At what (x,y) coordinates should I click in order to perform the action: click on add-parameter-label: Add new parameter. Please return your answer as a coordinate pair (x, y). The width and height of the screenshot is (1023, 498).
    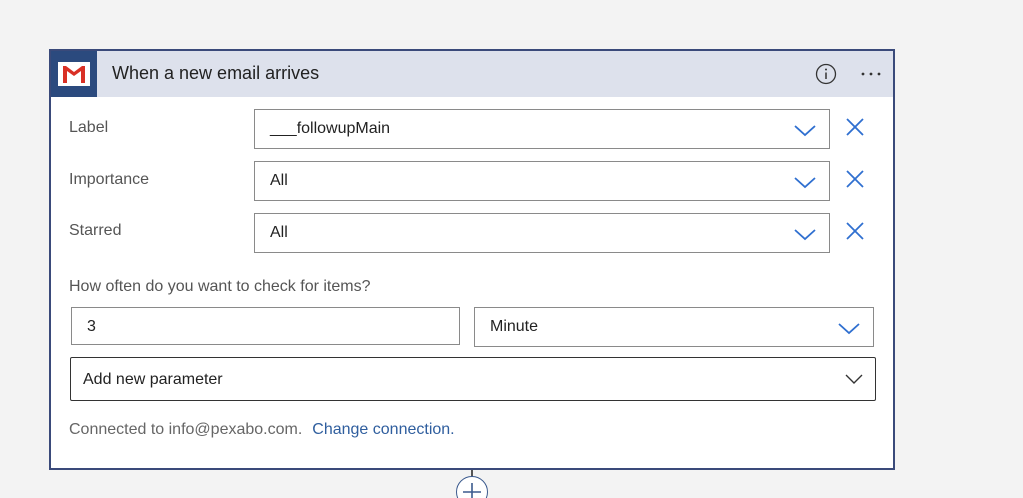
    Looking at the image, I should click on (153, 379).